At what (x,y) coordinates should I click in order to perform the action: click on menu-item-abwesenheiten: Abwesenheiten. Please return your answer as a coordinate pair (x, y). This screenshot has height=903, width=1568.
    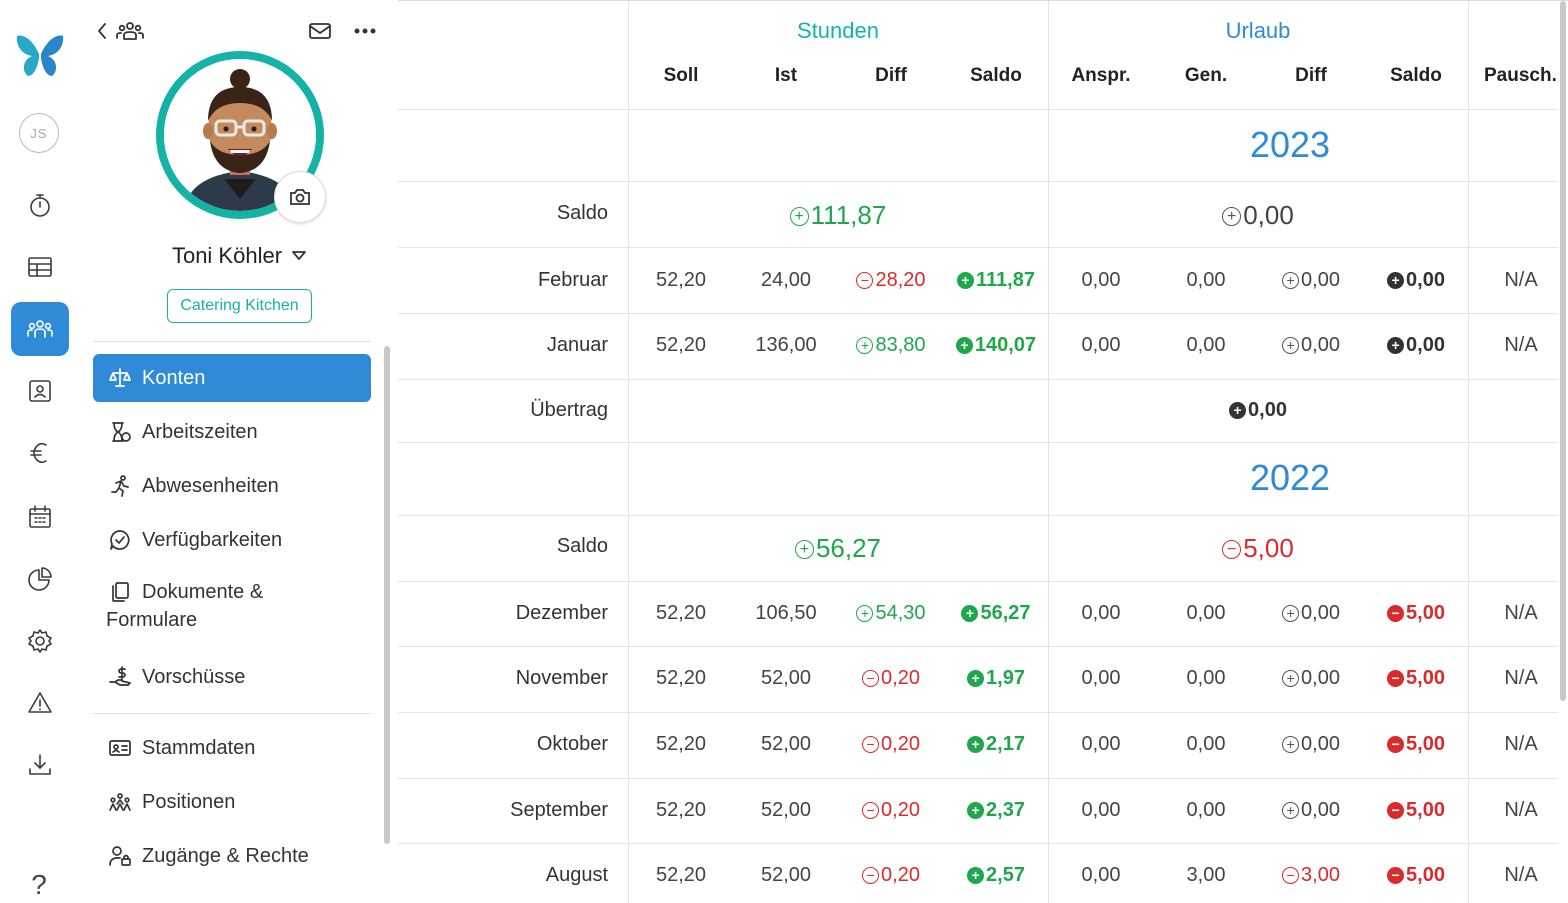
    Looking at the image, I should click on (232, 486).